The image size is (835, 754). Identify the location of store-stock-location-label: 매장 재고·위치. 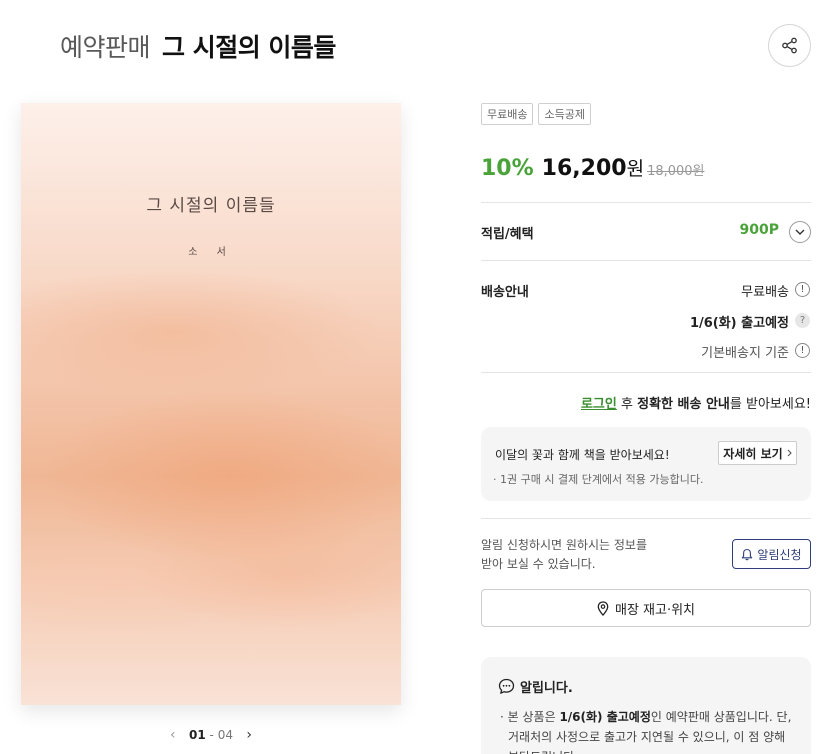
(655, 610).